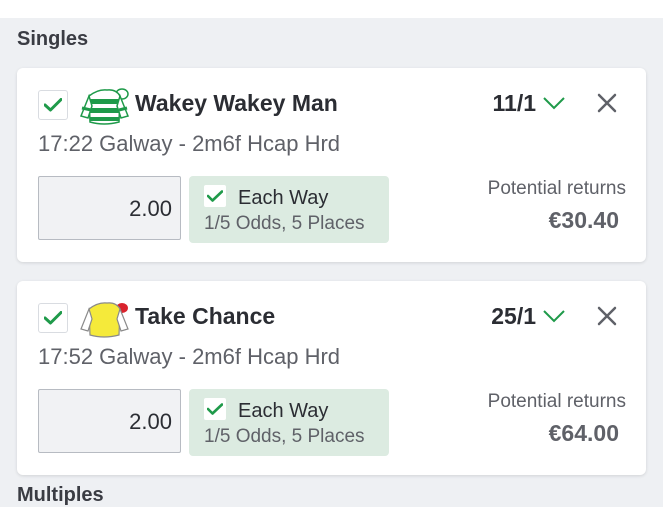  I want to click on section-title-singles: Singles, so click(53, 39).